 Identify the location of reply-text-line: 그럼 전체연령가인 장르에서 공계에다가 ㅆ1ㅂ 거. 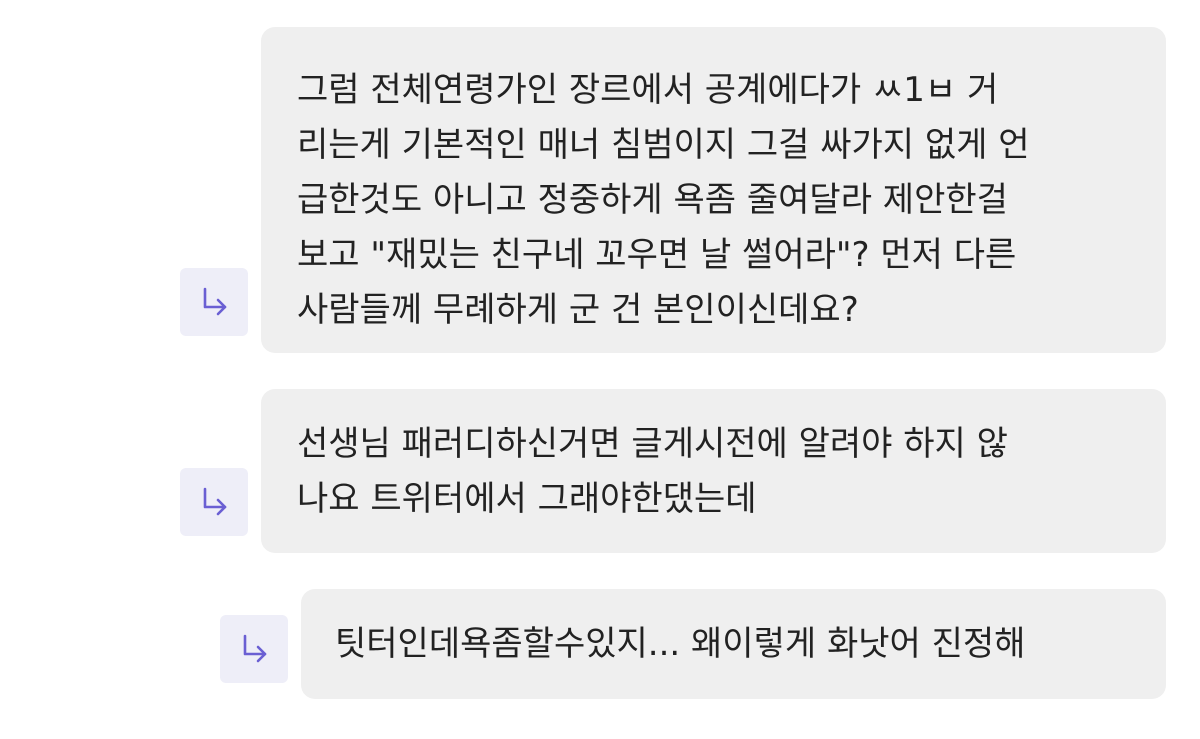
(648, 90).